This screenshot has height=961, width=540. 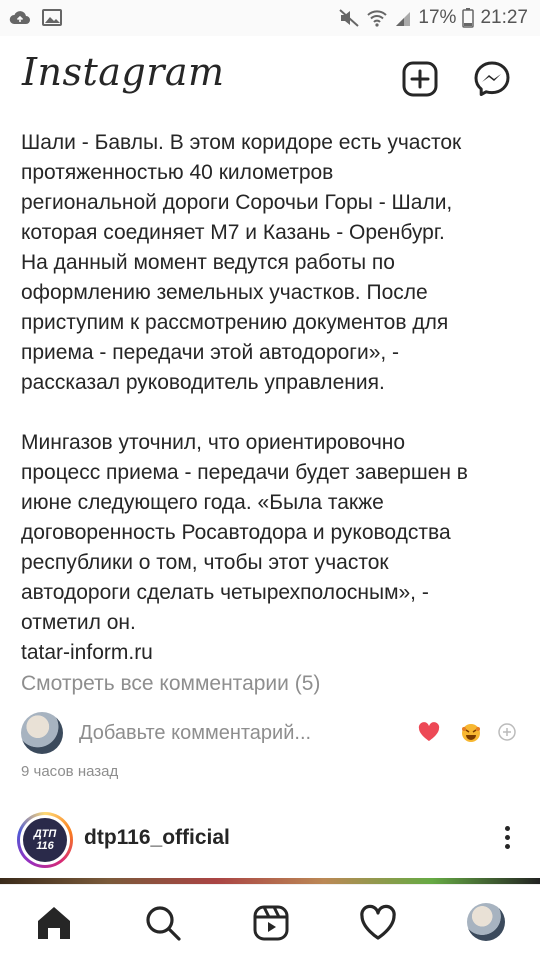 I want to click on view-all-comments-link: Смотреть все комментарии (5), so click(x=170, y=684).